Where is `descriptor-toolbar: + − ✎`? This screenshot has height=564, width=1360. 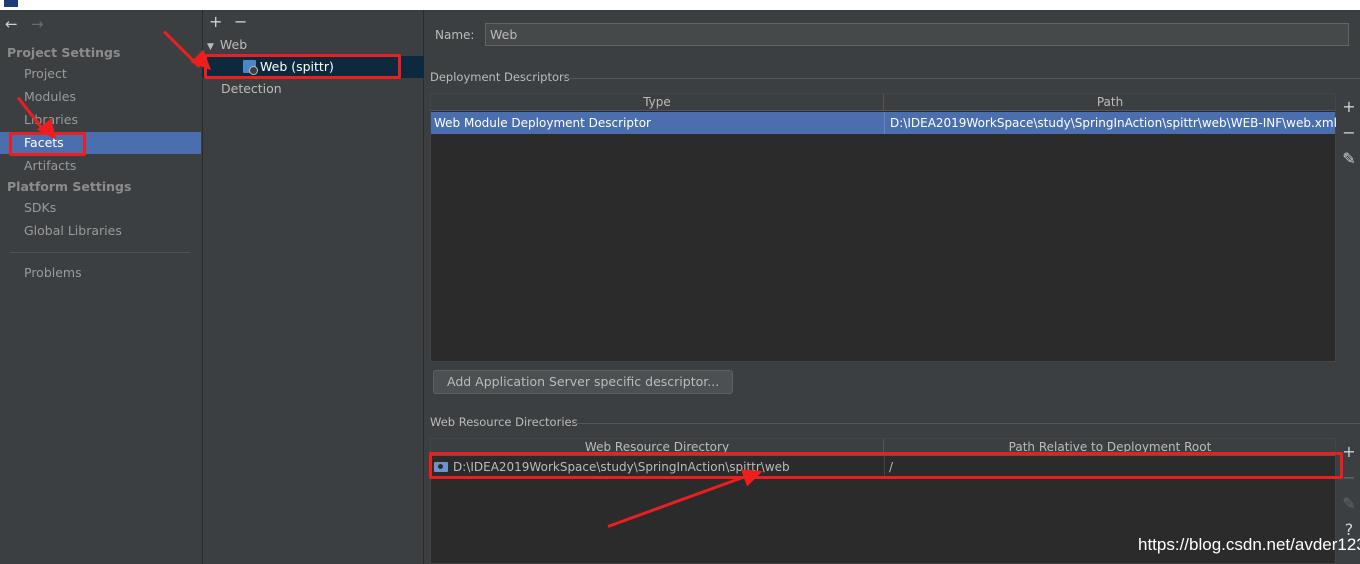
descriptor-toolbar: + − ✎ is located at coordinates (1349, 133).